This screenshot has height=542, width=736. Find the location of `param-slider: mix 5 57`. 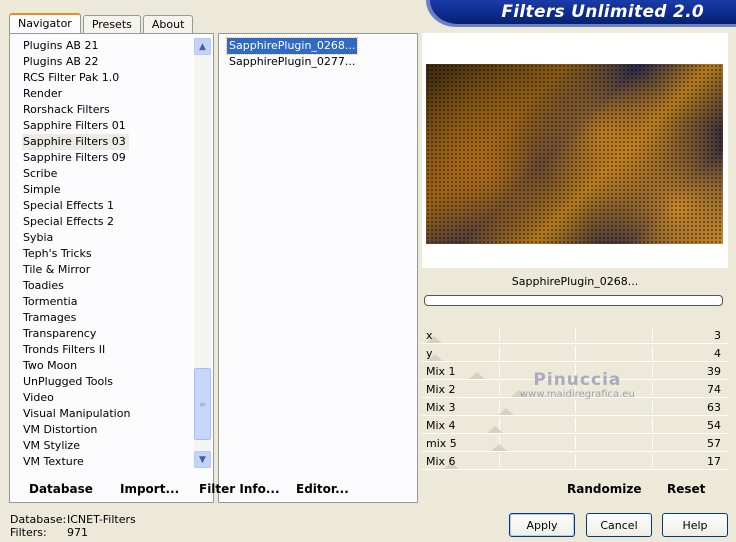

param-slider: mix 5 57 is located at coordinates (575, 443).